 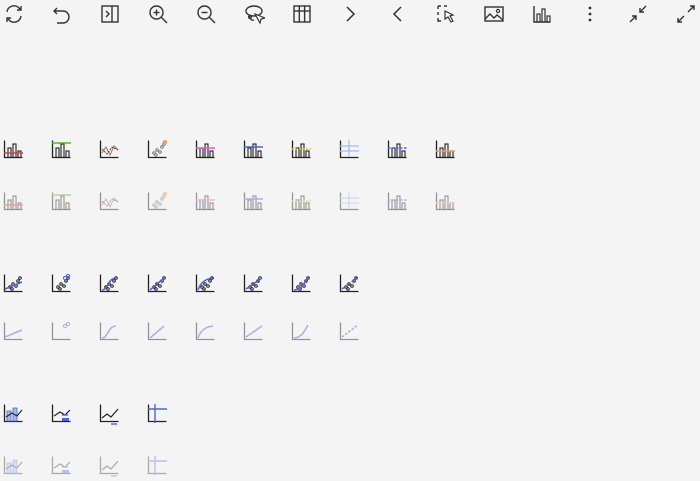 I want to click on expand-button, so click(x=686, y=14).